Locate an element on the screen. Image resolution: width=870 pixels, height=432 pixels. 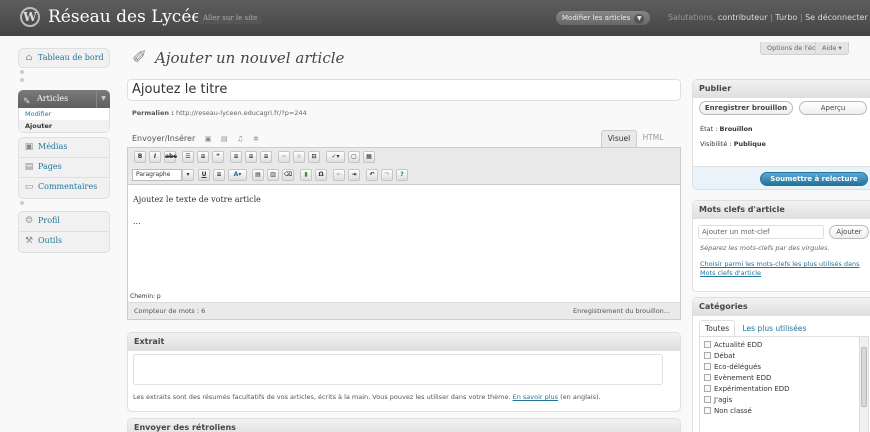
link-icon: ∞ is located at coordinates (284, 157).